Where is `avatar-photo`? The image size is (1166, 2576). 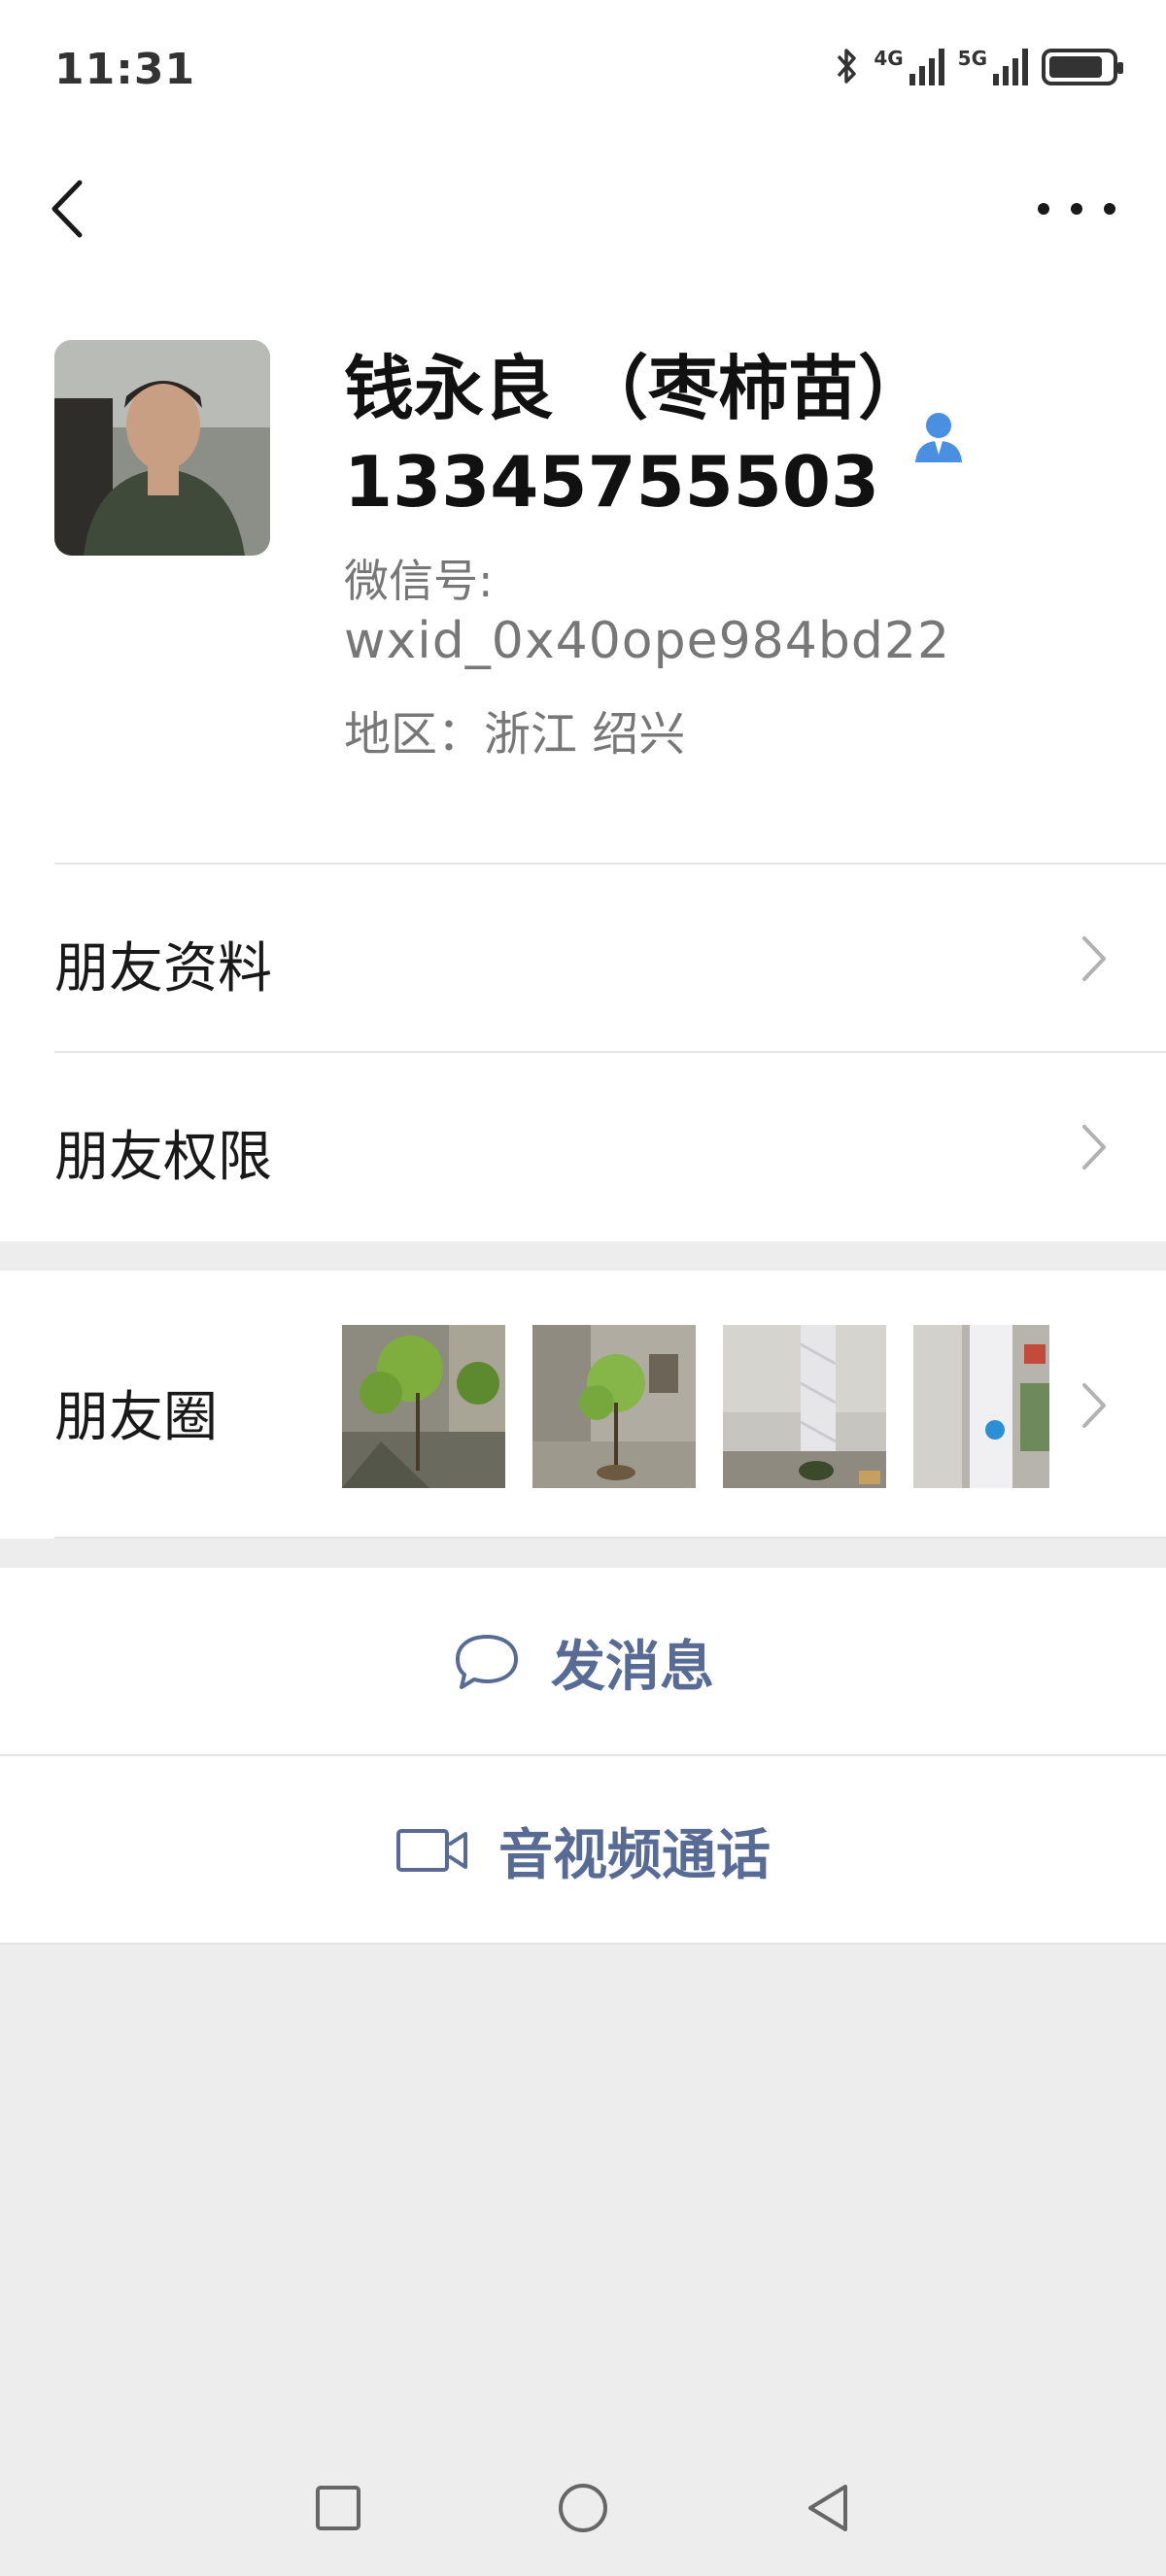 avatar-photo is located at coordinates (162, 448).